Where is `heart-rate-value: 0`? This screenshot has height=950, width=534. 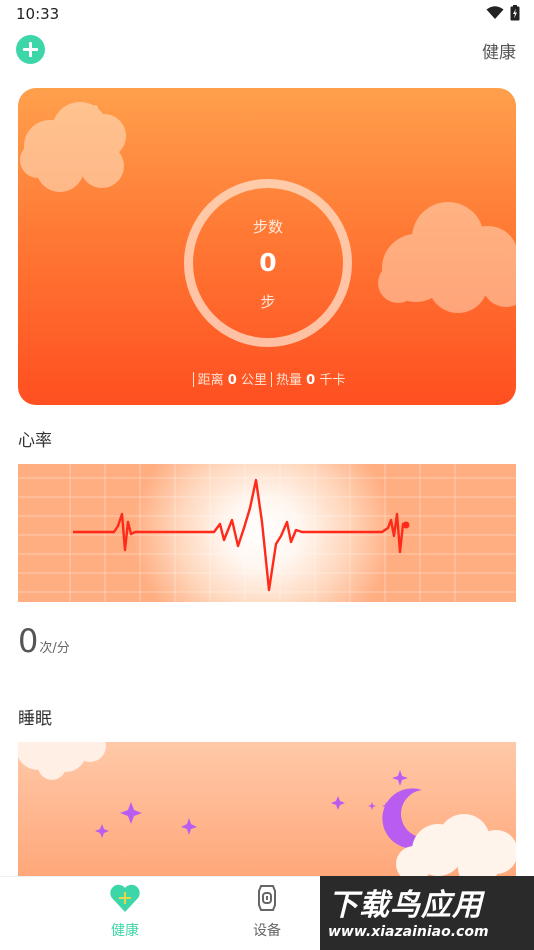 heart-rate-value: 0 is located at coordinates (28, 641).